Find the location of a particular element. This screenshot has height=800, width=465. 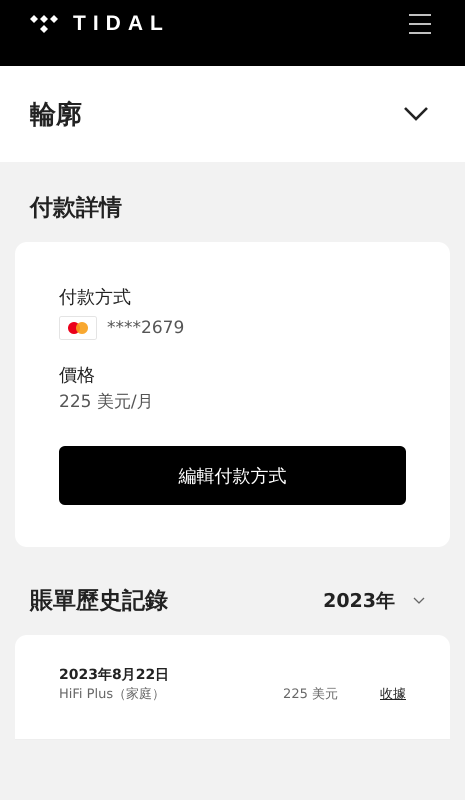

price-value: 225 美元/月 is located at coordinates (107, 402).